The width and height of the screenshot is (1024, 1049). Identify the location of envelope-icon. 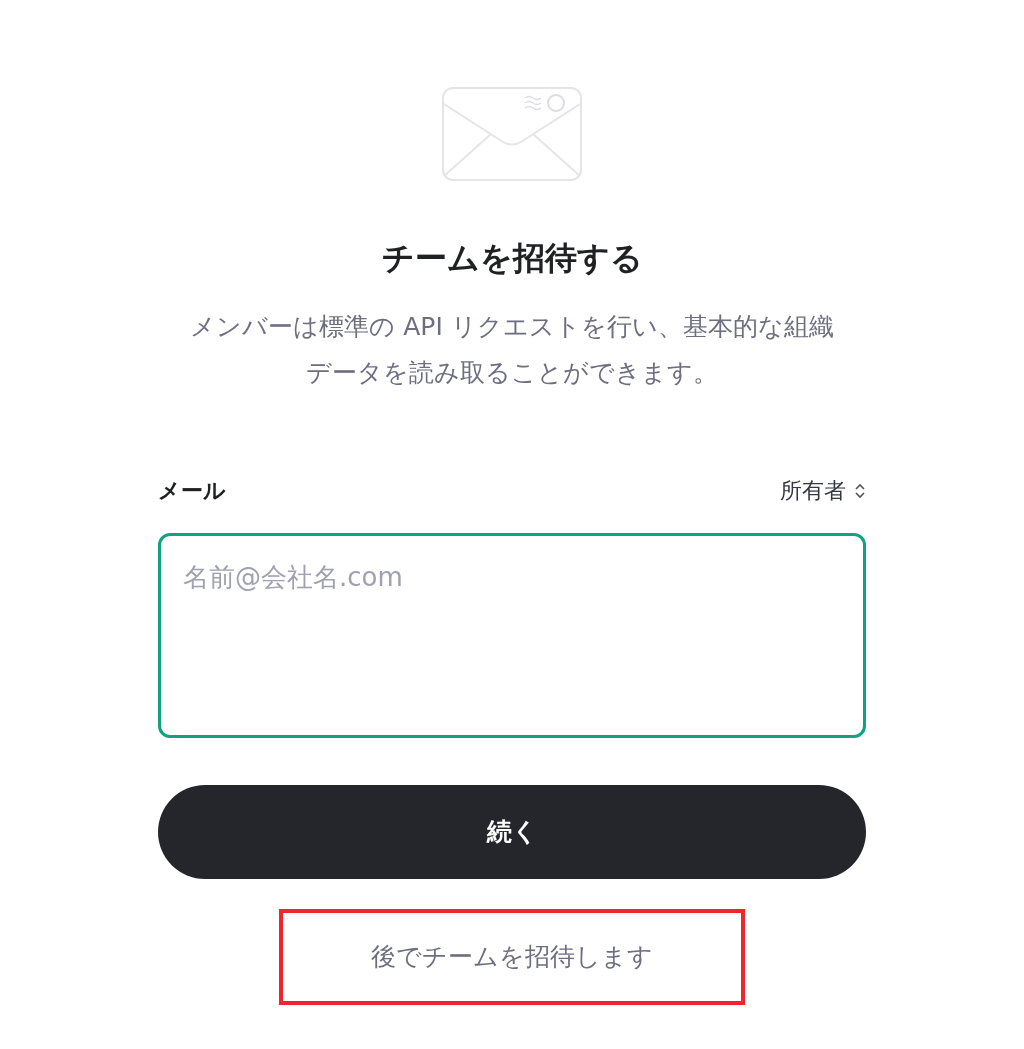
(512, 134).